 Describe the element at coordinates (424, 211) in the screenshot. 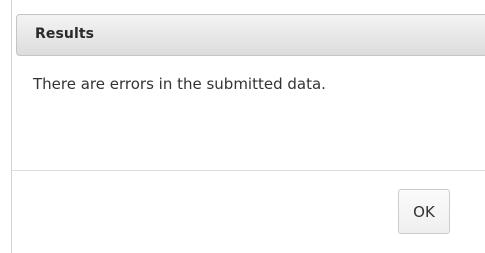

I see `ok-button: OK` at that location.